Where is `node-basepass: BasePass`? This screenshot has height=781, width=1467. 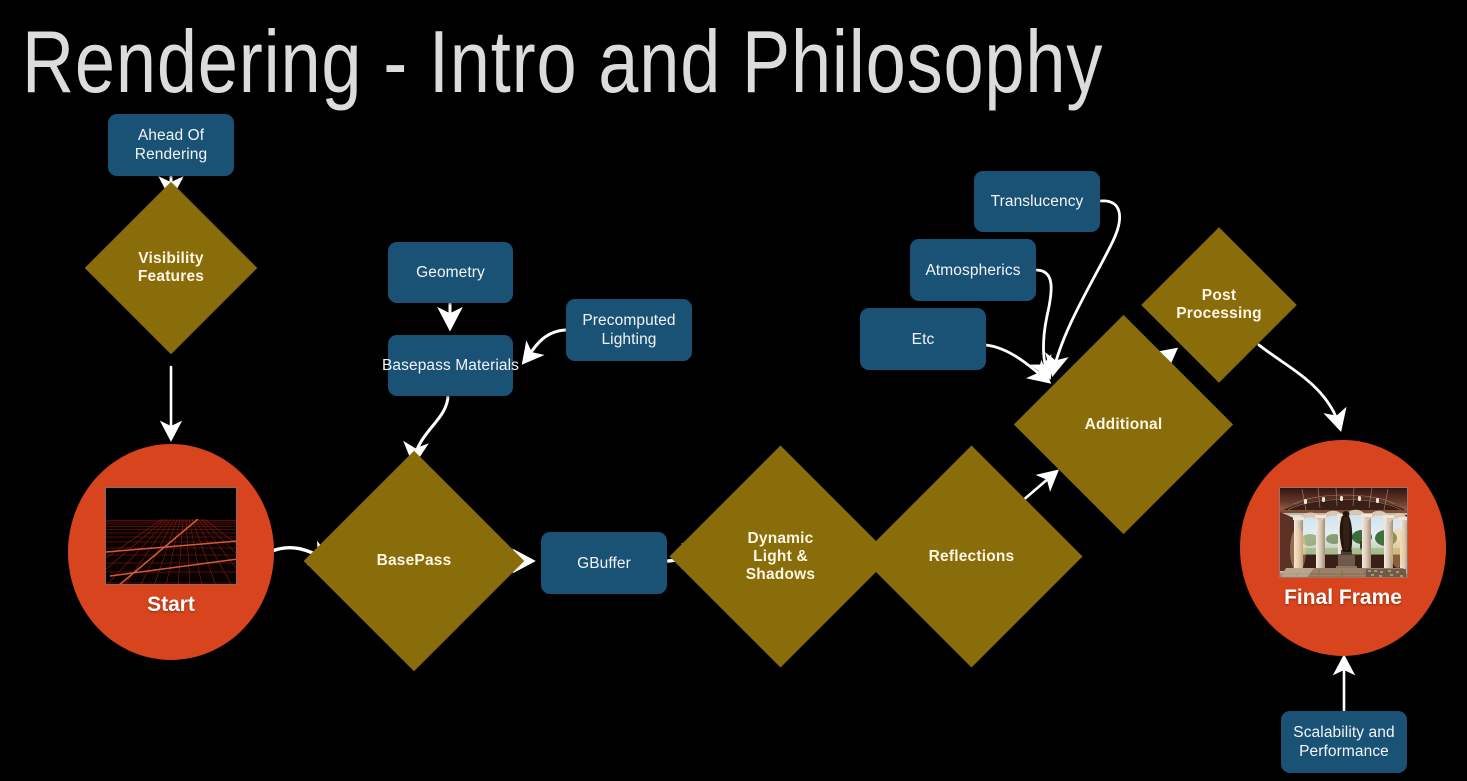
node-basepass: BasePass is located at coordinates (414, 561).